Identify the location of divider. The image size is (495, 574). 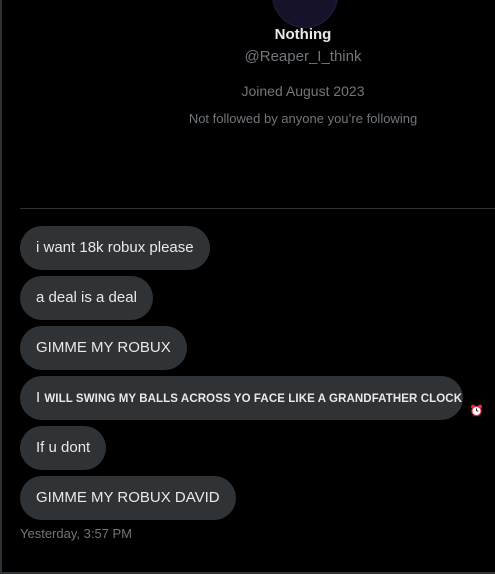
(257, 208).